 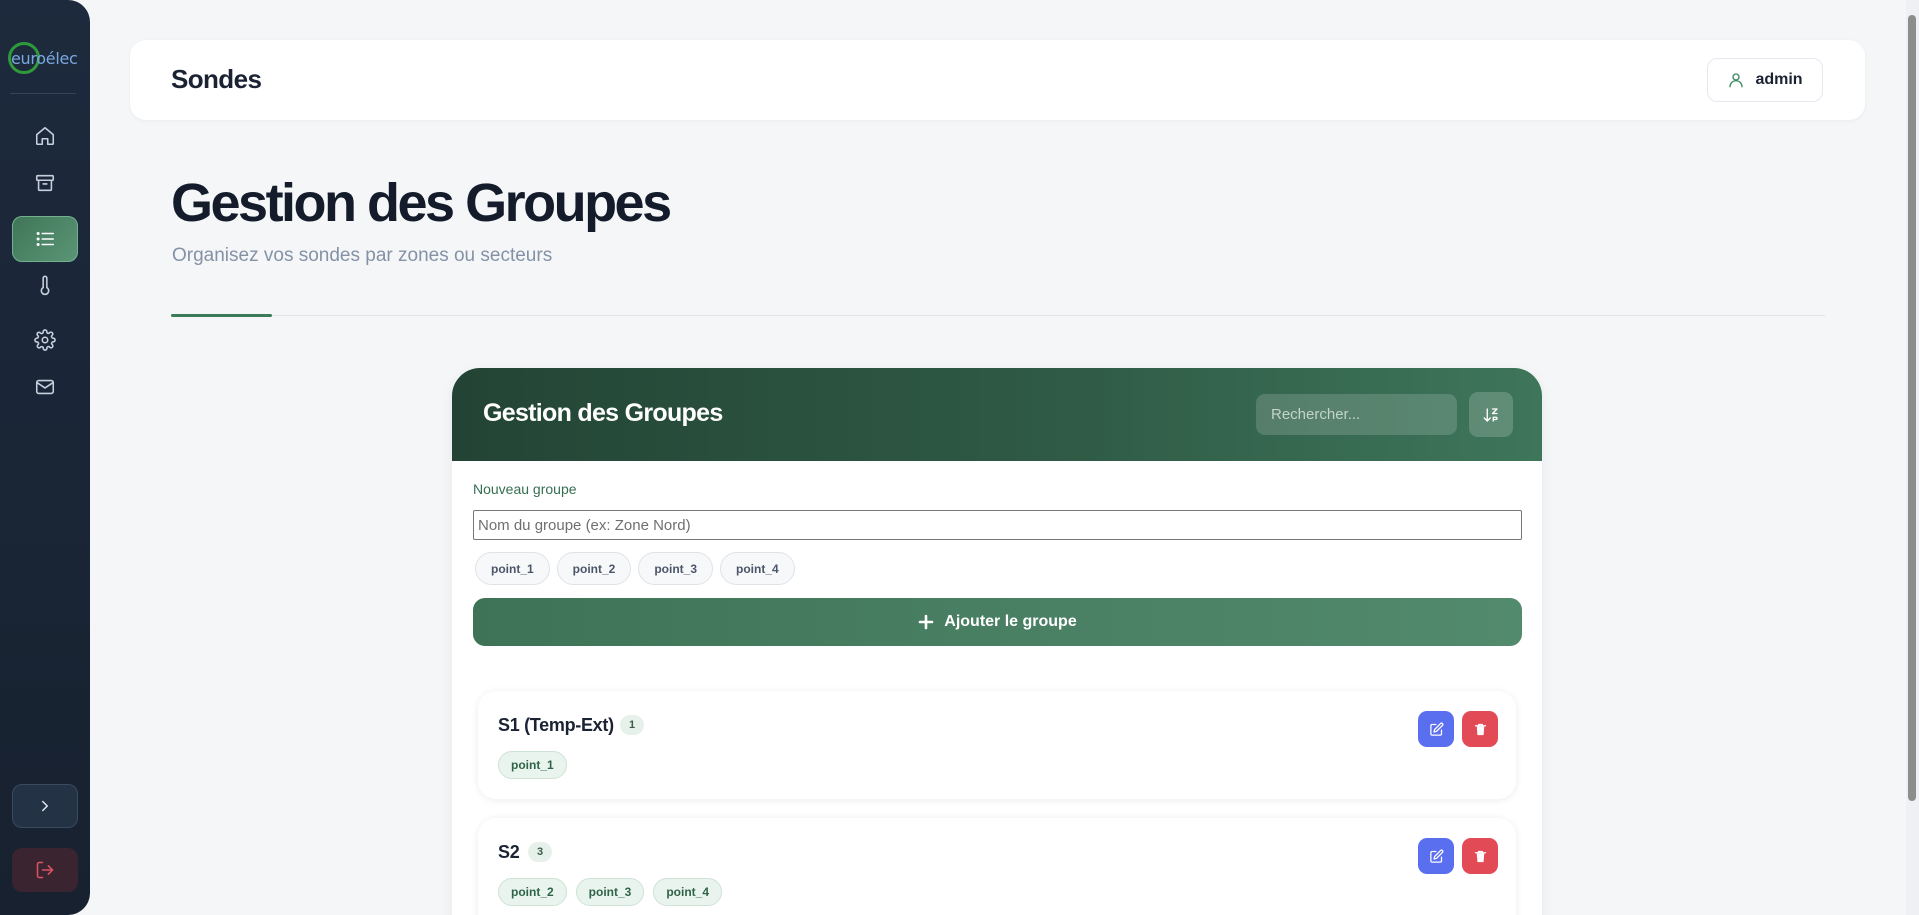 I want to click on group-count-badge: 1, so click(x=632, y=725).